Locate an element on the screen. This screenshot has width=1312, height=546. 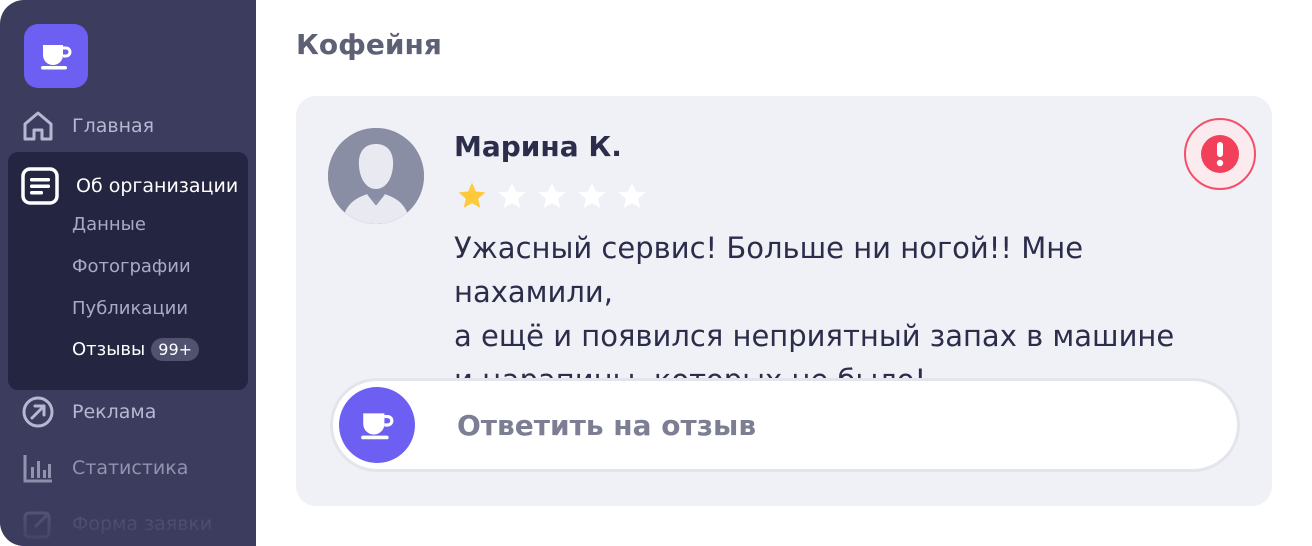
sidebar-item-label: Статистика is located at coordinates (130, 468).